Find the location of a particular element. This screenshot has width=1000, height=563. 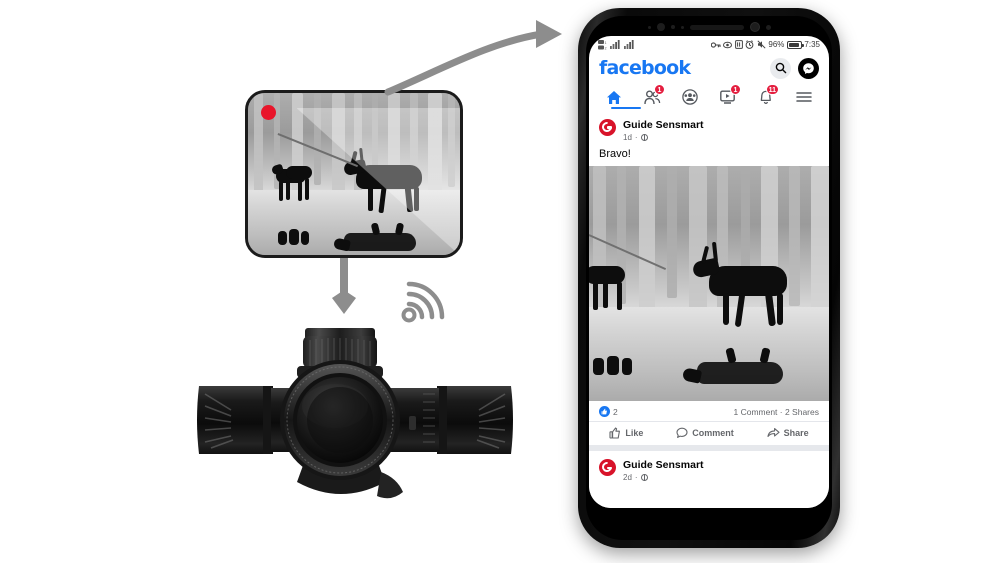

share-arrow-icon is located at coordinates (773, 433).